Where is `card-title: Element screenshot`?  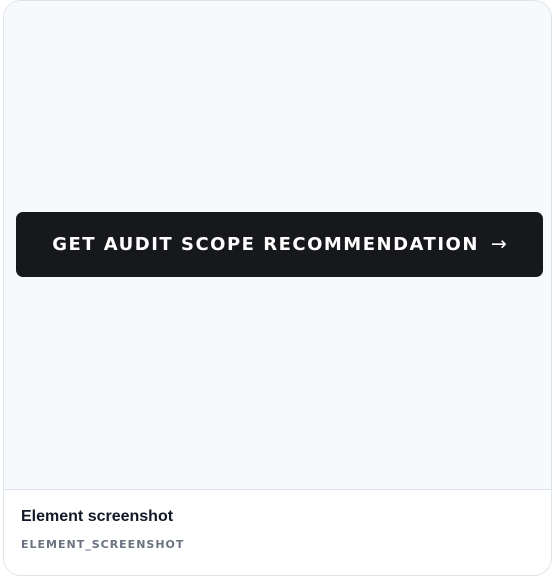 card-title: Element screenshot is located at coordinates (97, 516).